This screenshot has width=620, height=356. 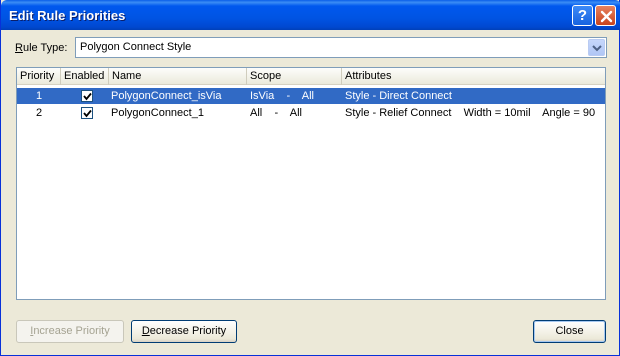 I want to click on column-header-attributes: Attributes, so click(x=473, y=76).